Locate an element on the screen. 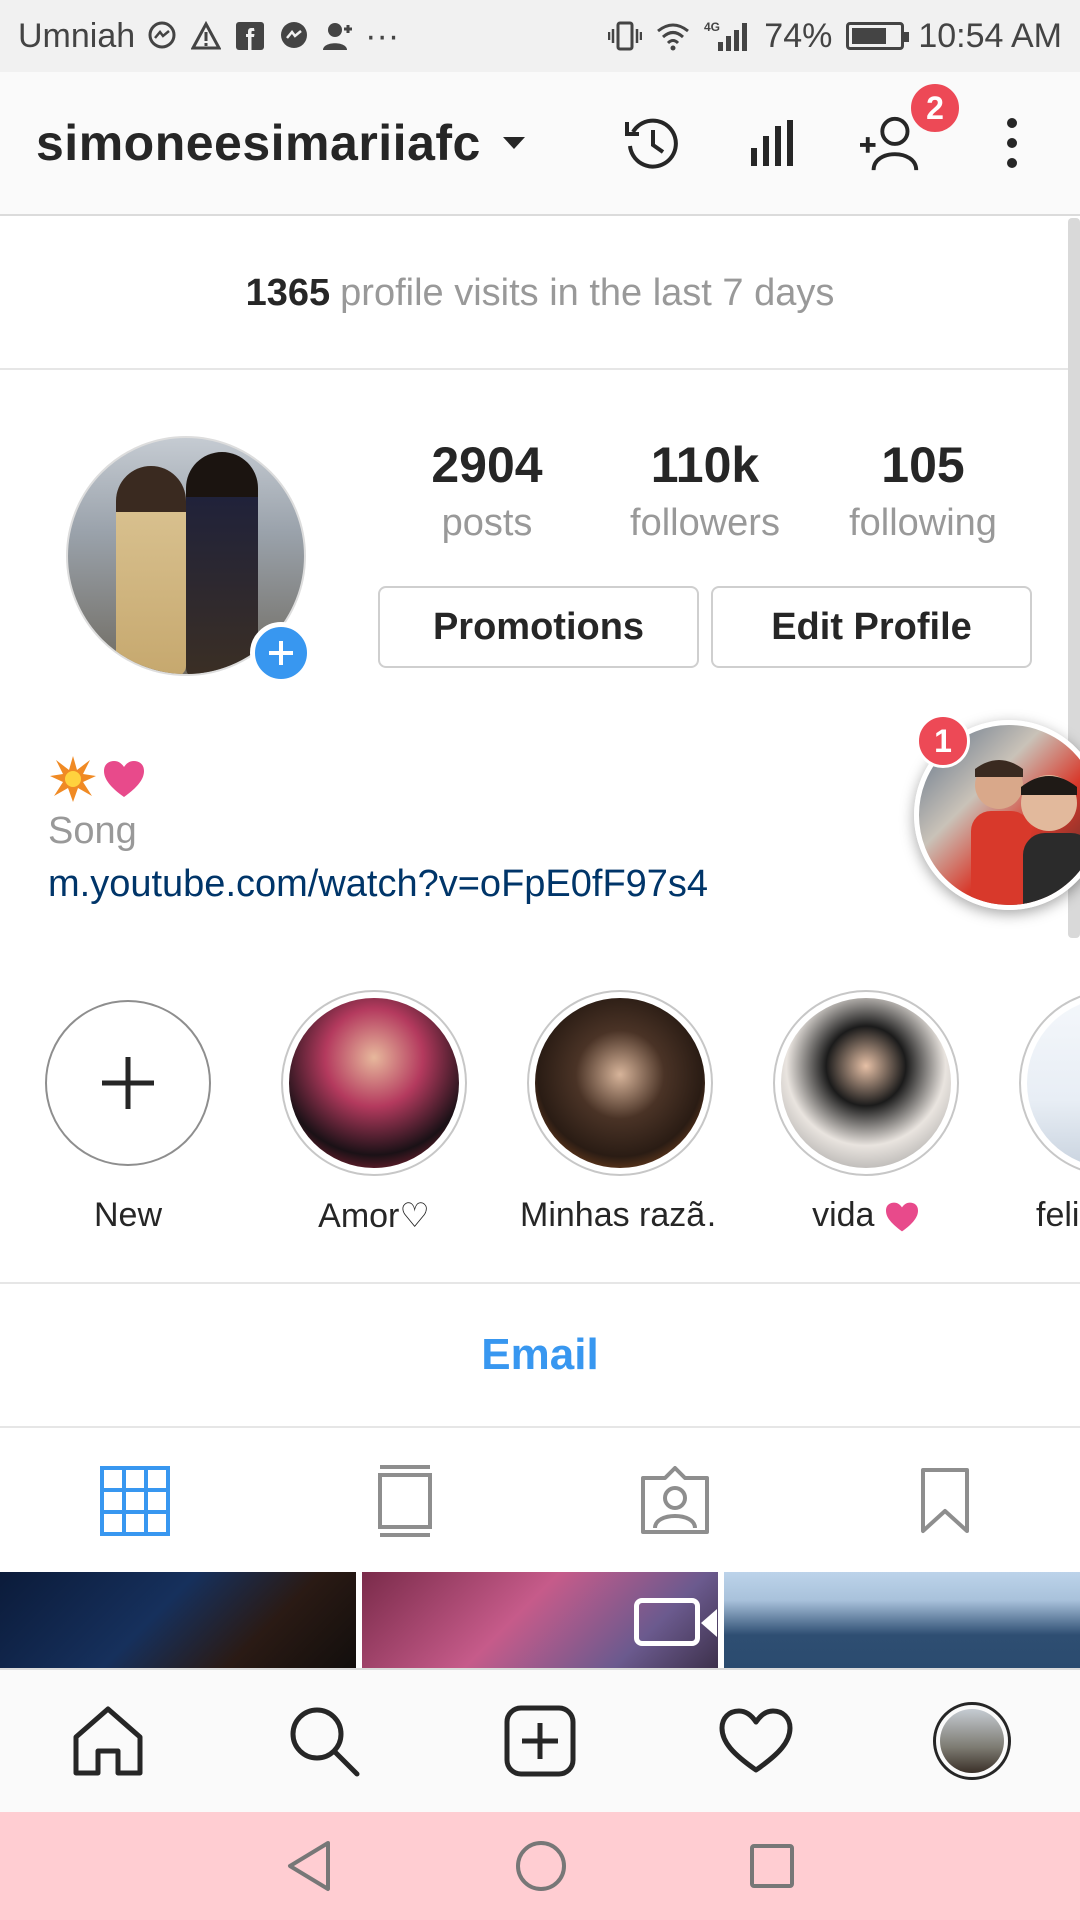 Image resolution: width=1080 pixels, height=1920 pixels. nav-profile is located at coordinates (972, 1741).